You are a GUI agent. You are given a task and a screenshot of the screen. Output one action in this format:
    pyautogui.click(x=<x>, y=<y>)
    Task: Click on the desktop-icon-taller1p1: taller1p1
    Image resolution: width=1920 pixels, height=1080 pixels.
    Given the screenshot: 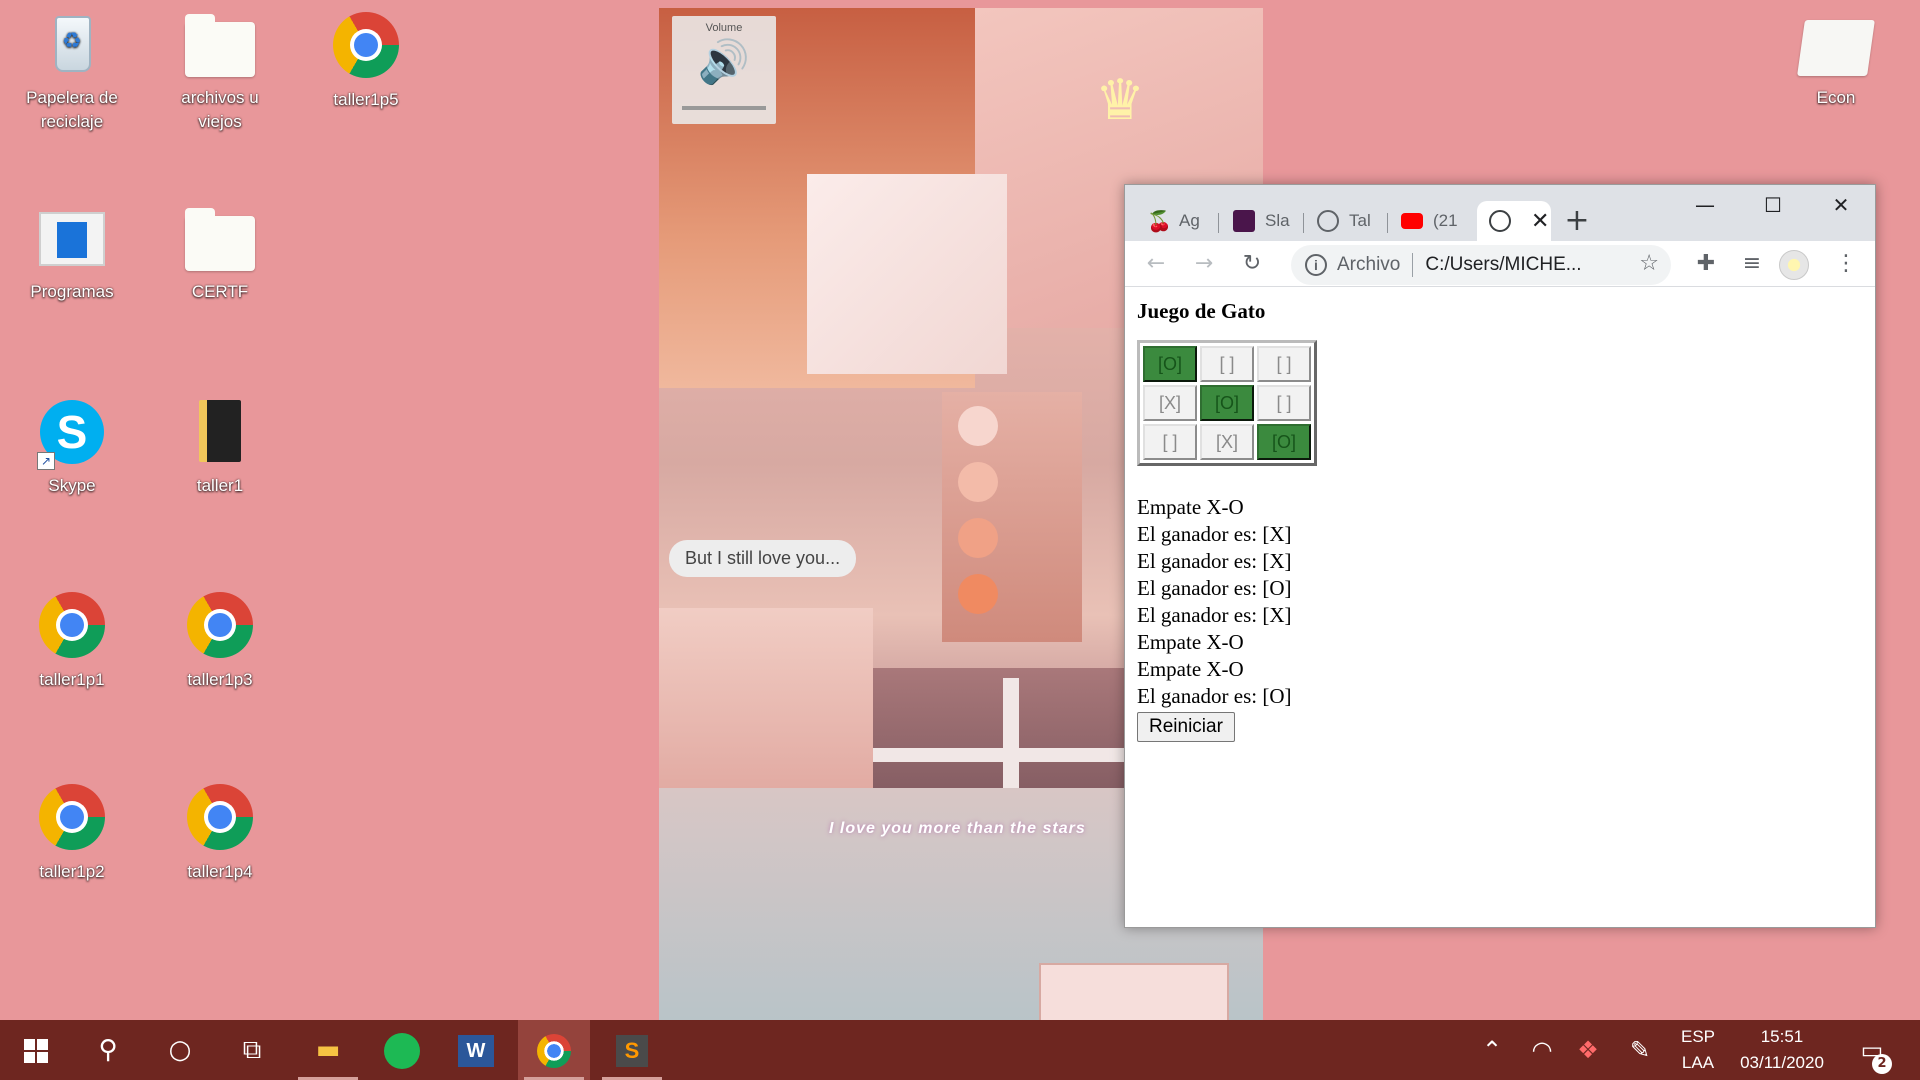 What is the action you would take?
    pyautogui.click(x=72, y=641)
    